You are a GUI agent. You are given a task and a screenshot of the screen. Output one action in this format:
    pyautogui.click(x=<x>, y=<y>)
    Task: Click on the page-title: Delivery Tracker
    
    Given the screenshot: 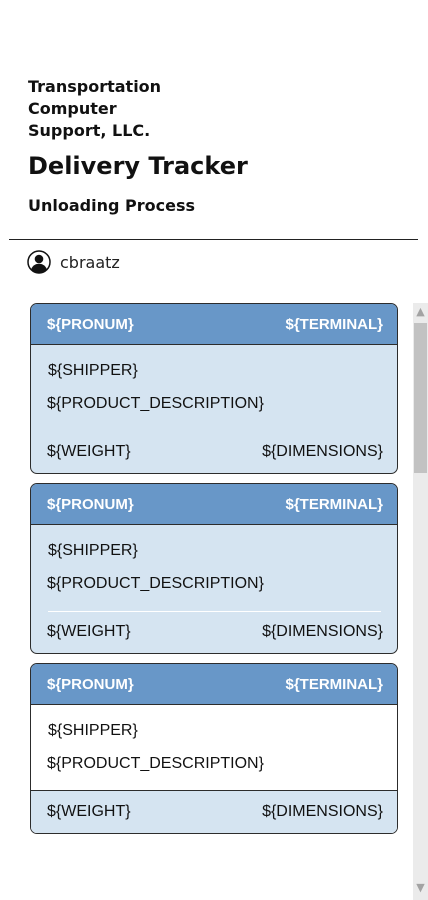 What is the action you would take?
    pyautogui.click(x=138, y=166)
    